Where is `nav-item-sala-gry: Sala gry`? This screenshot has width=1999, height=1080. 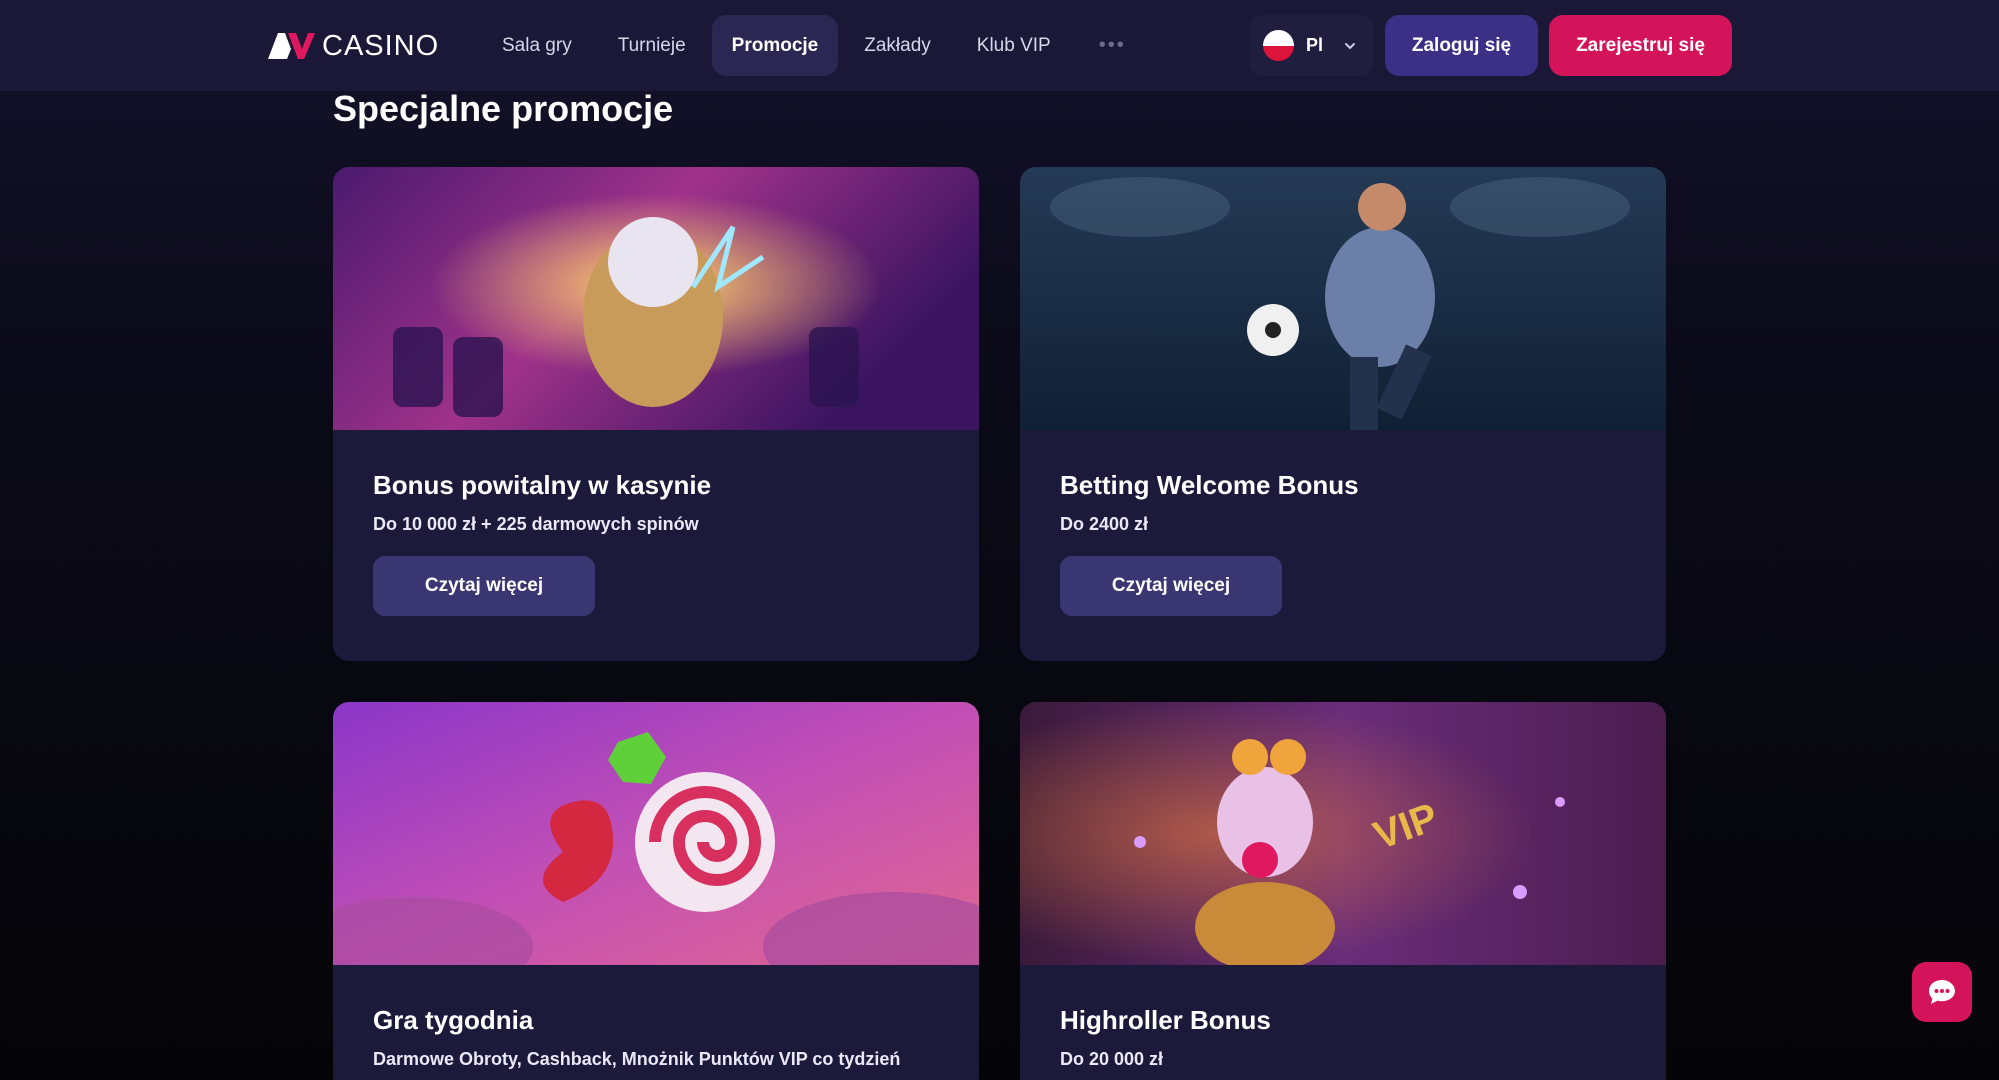
nav-item-sala-gry: Sala gry is located at coordinates (537, 45).